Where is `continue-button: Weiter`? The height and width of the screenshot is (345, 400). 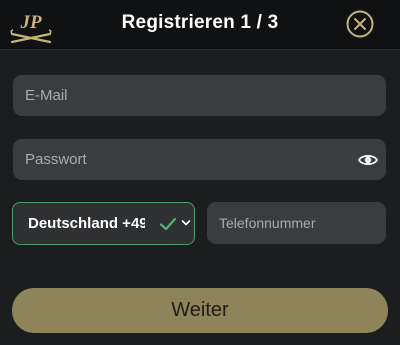 continue-button: Weiter is located at coordinates (200, 310).